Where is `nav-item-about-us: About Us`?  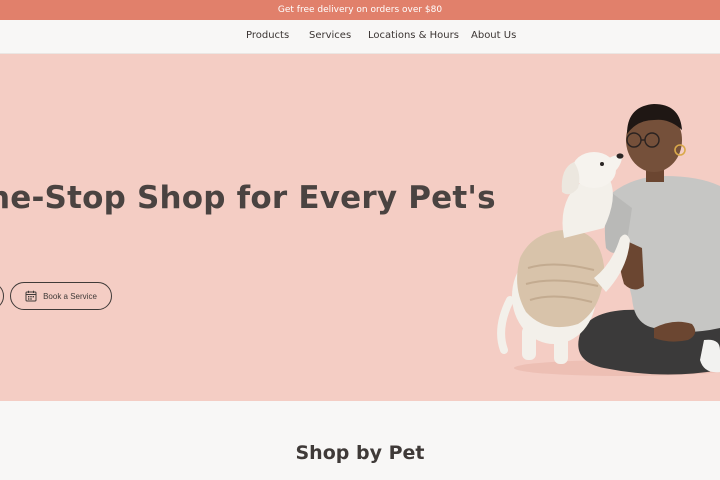 nav-item-about-us: About Us is located at coordinates (493, 37).